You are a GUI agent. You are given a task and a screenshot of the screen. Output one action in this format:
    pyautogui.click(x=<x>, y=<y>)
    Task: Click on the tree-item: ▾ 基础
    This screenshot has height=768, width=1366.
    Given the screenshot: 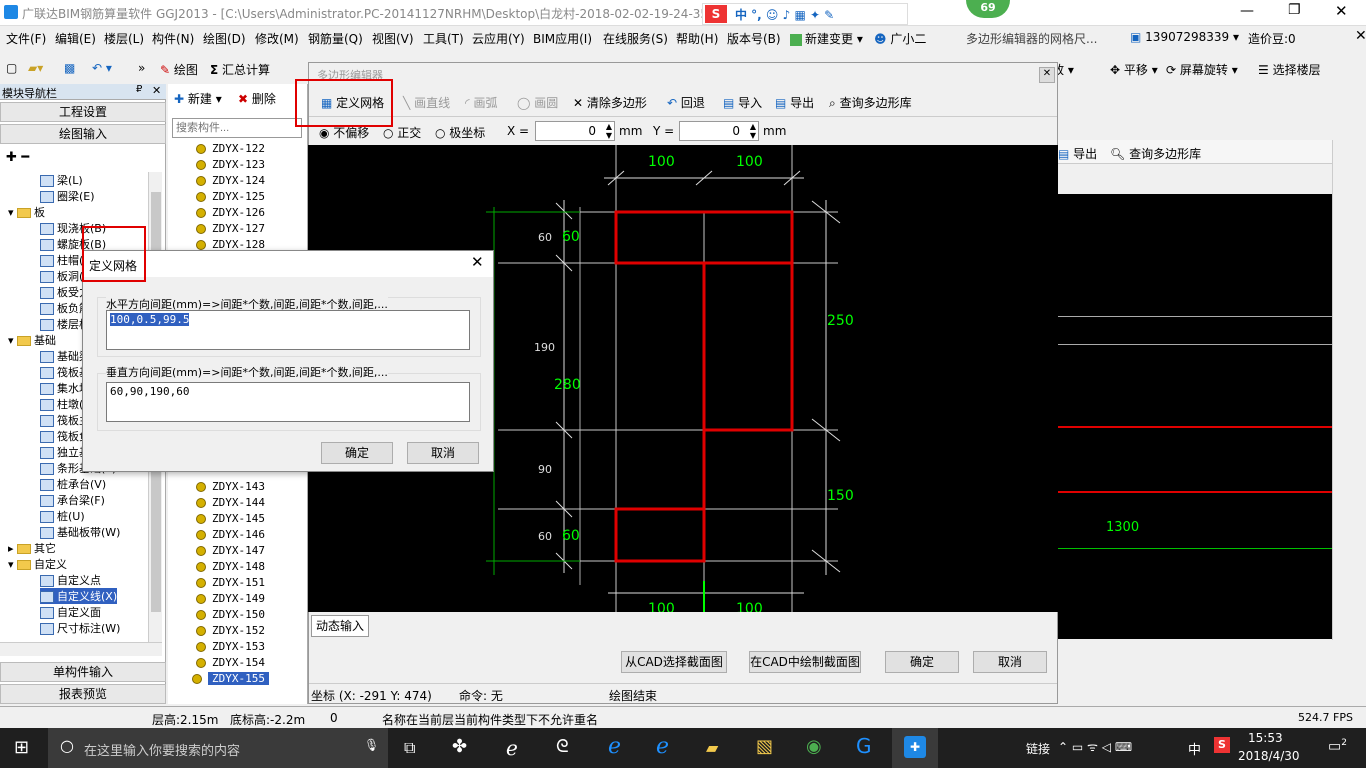 What is the action you would take?
    pyautogui.click(x=32, y=340)
    